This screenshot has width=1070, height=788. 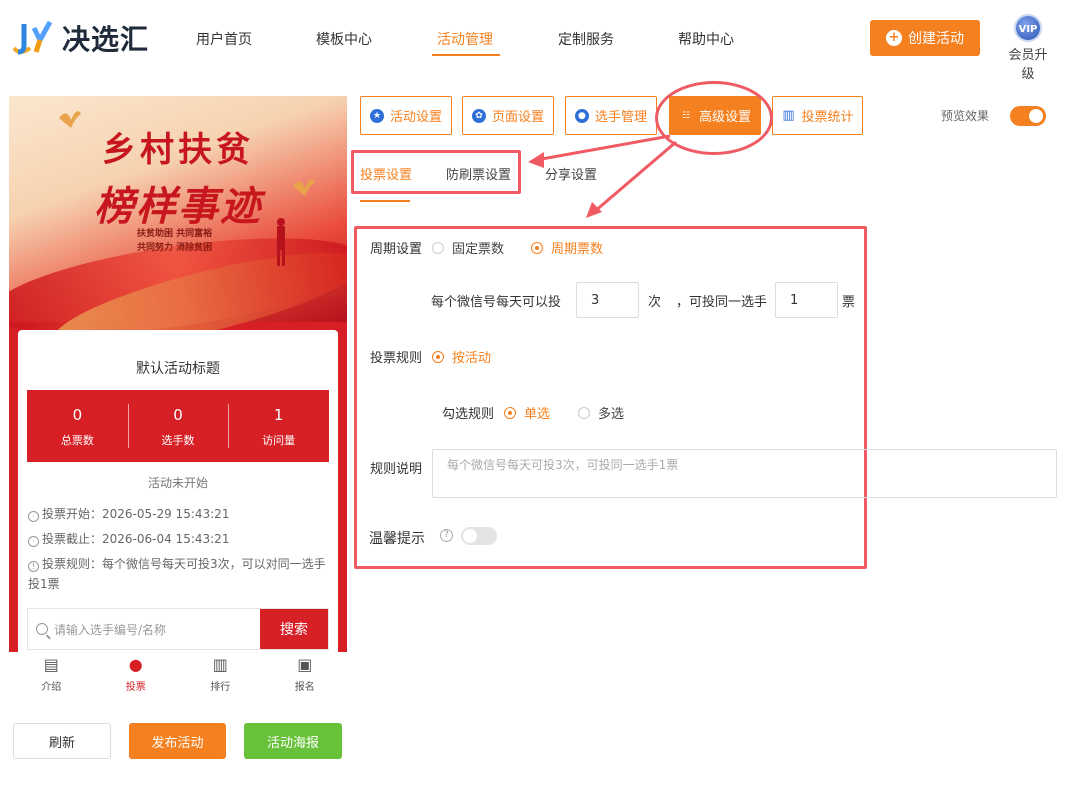 I want to click on banner-subtitle-2: 共同努力 消除贫困, so click(x=175, y=248).